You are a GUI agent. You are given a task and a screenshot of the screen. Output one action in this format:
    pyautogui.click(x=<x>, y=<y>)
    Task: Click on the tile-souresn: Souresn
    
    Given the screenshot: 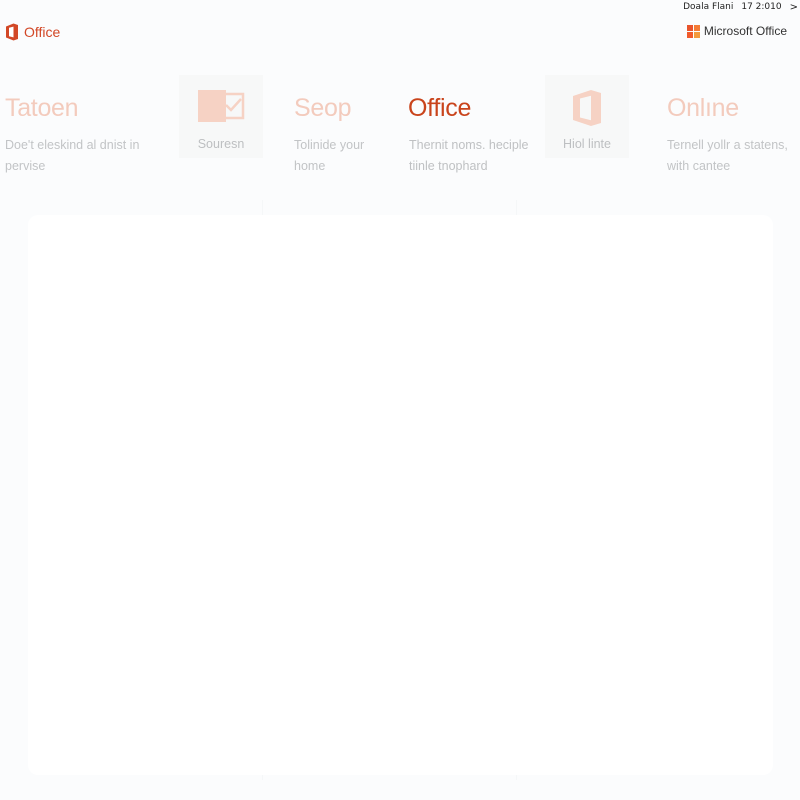 What is the action you would take?
    pyautogui.click(x=221, y=116)
    